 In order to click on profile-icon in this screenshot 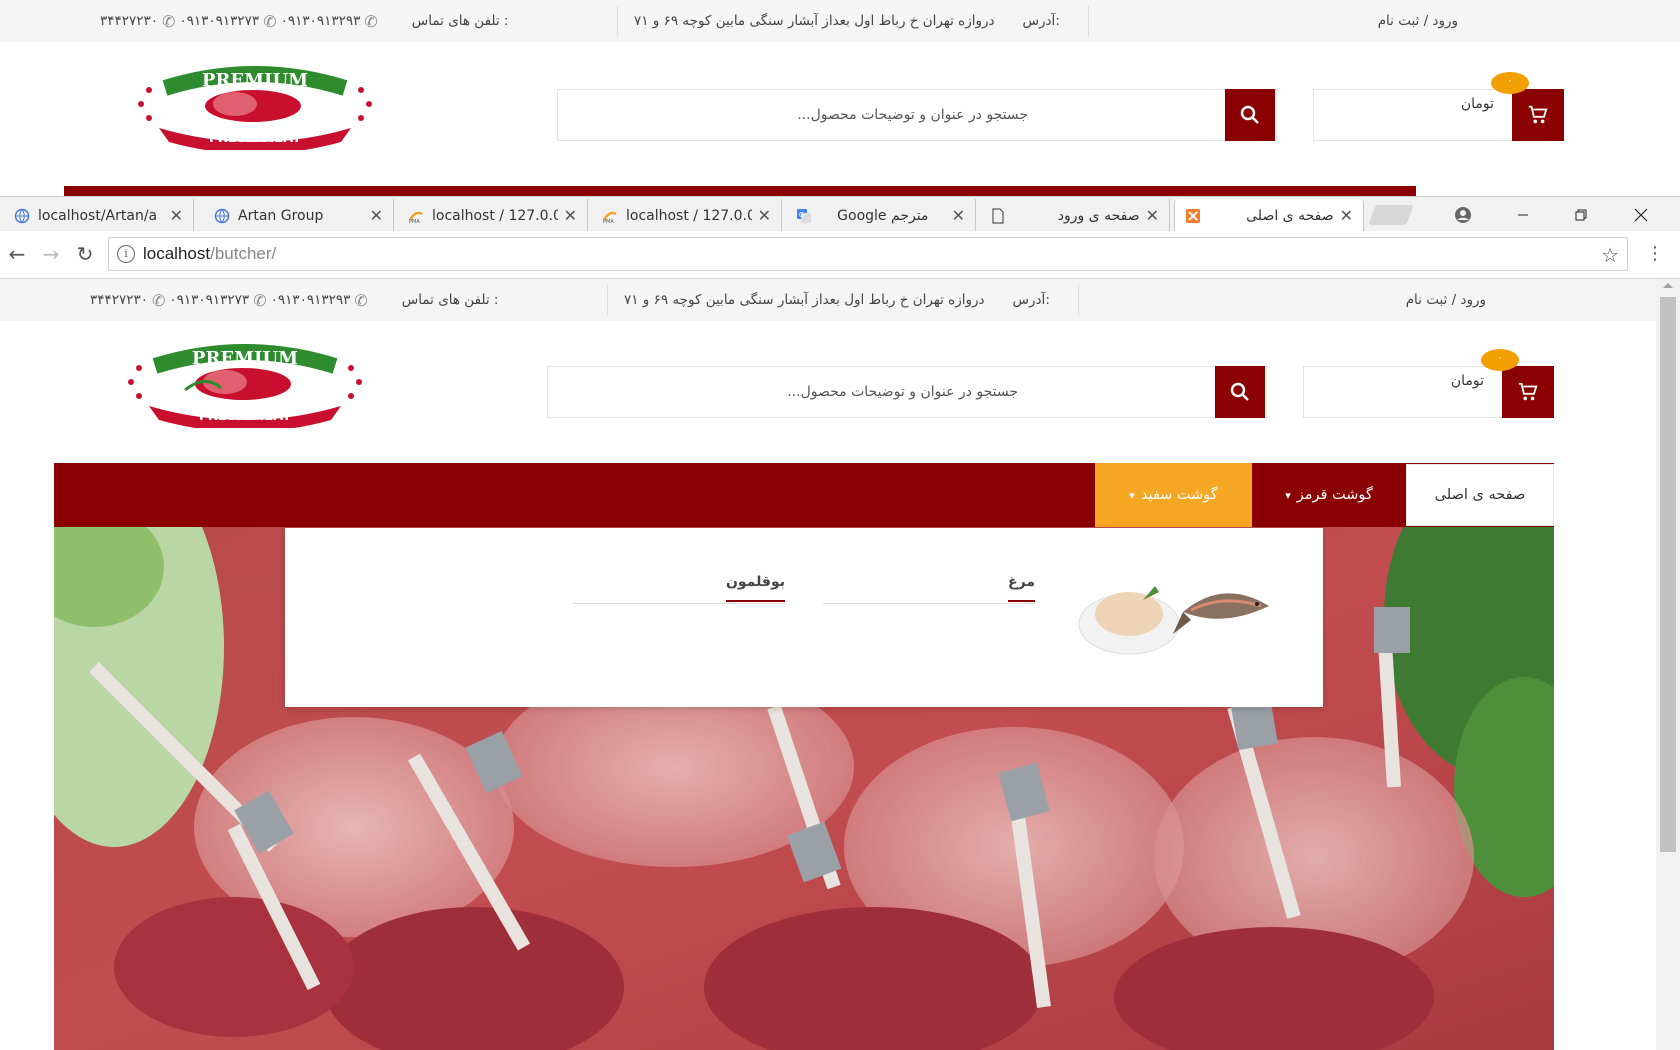, I will do `click(1463, 214)`.